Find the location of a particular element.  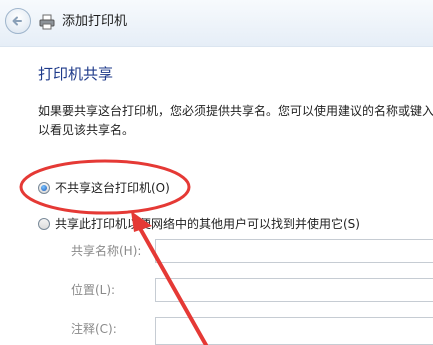

arrow-head-icon is located at coordinates (141, 221).